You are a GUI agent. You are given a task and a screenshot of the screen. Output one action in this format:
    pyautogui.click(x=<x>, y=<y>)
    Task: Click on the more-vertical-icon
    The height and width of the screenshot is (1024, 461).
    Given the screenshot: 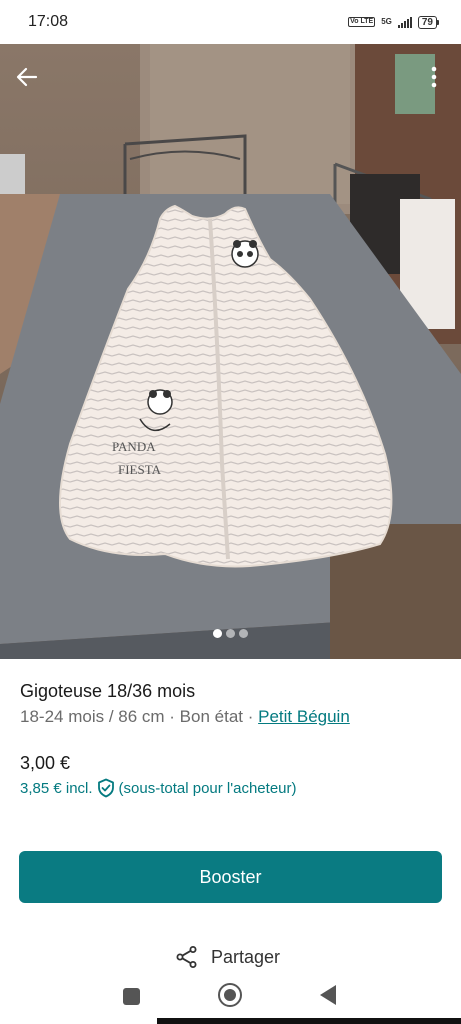 What is the action you would take?
    pyautogui.click(x=434, y=77)
    